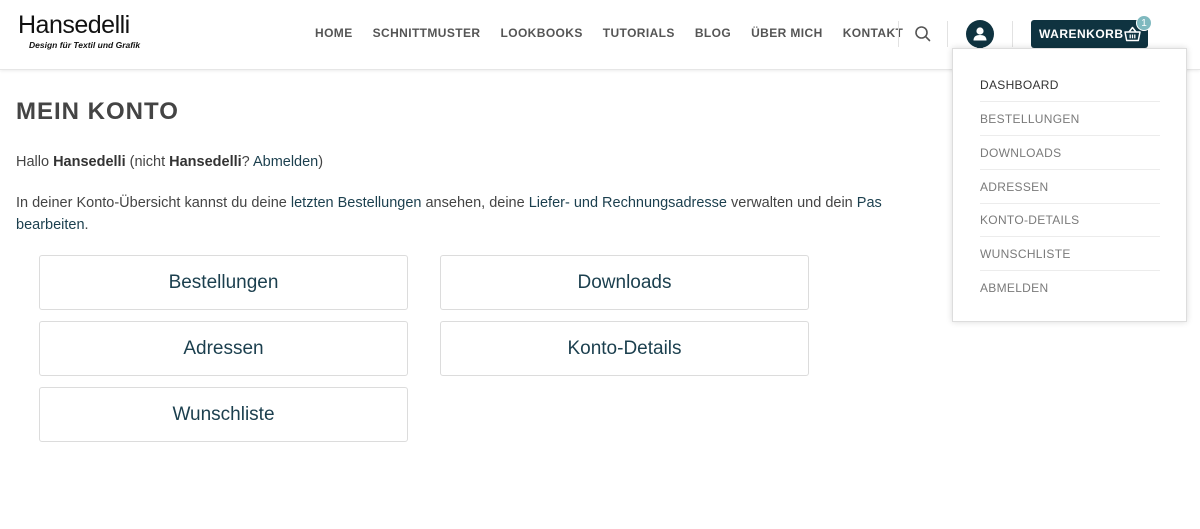 The width and height of the screenshot is (1200, 529). I want to click on user-icon, so click(980, 34).